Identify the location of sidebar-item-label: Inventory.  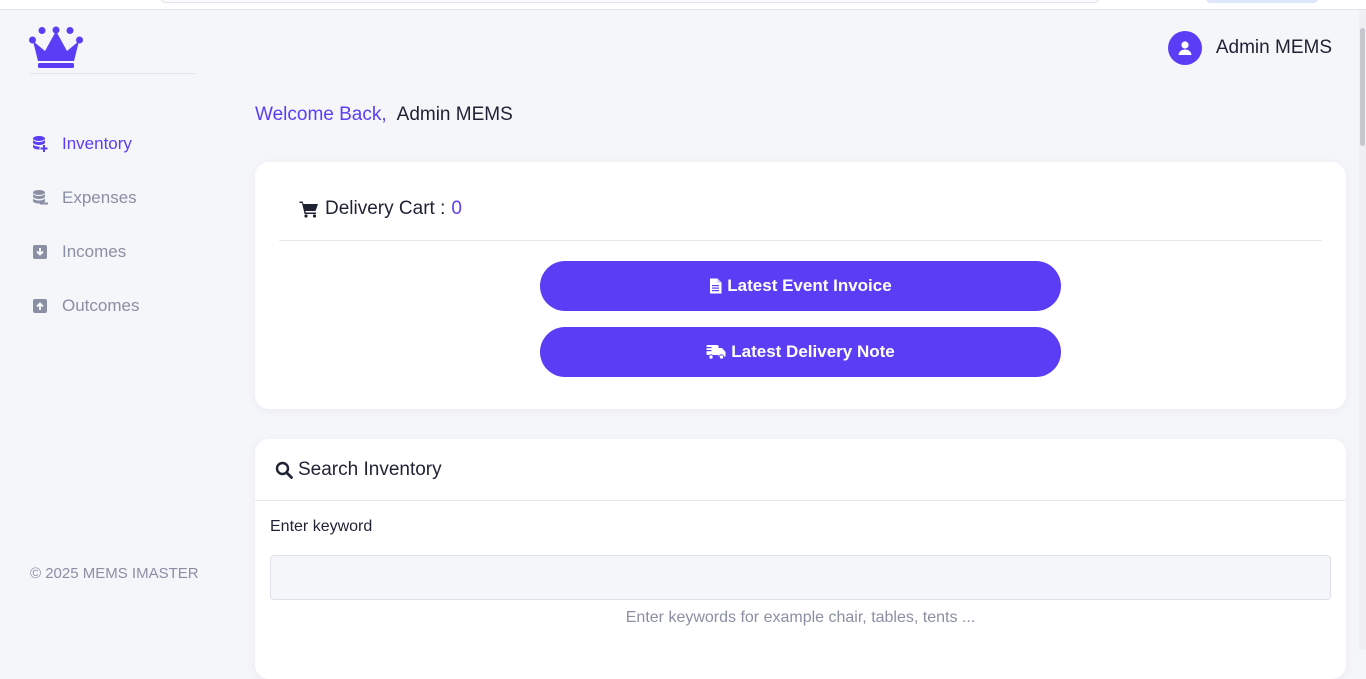
(97, 143).